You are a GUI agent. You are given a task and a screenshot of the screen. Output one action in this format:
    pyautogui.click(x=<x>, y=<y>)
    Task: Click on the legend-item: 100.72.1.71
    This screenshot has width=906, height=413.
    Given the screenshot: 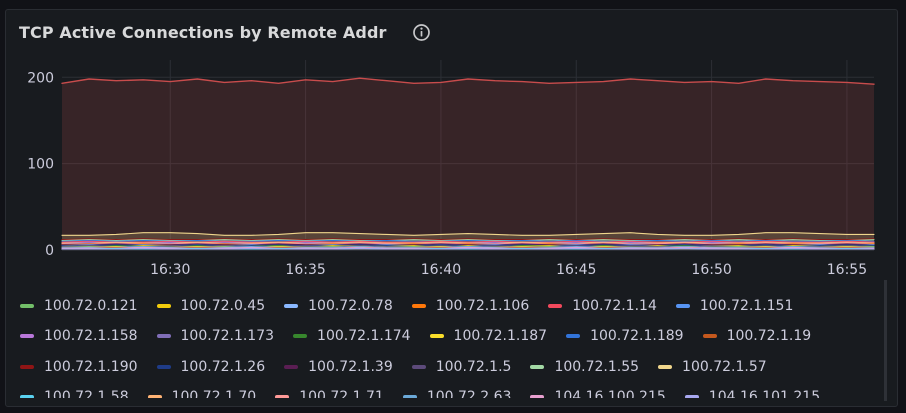 What is the action you would take?
    pyautogui.click(x=329, y=391)
    